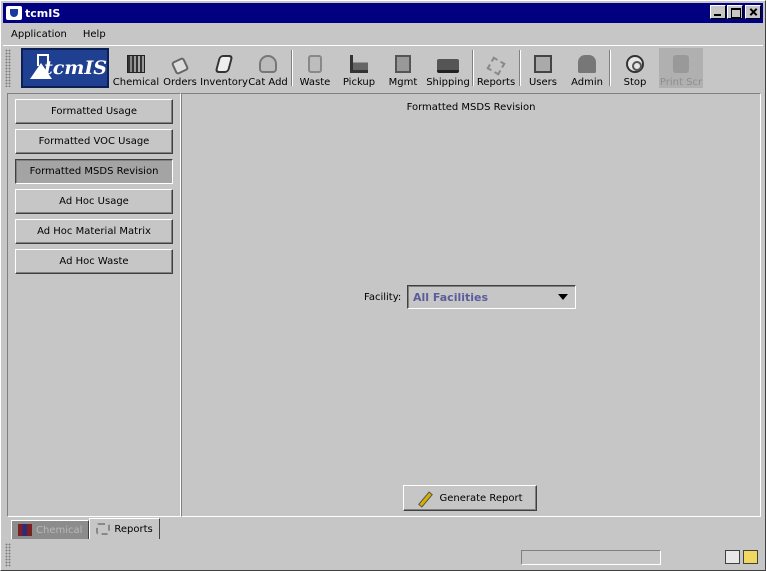 This screenshot has height=571, width=766. What do you see at coordinates (268, 64) in the screenshot?
I see `cat-add-icon` at bounding box center [268, 64].